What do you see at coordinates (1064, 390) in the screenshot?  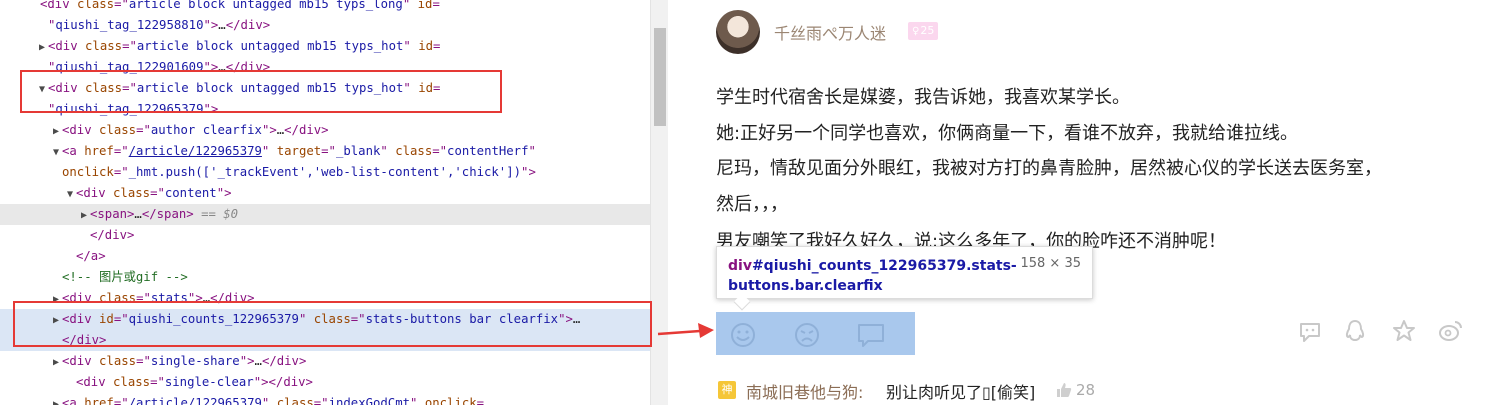 I see `thumb-up-icon` at bounding box center [1064, 390].